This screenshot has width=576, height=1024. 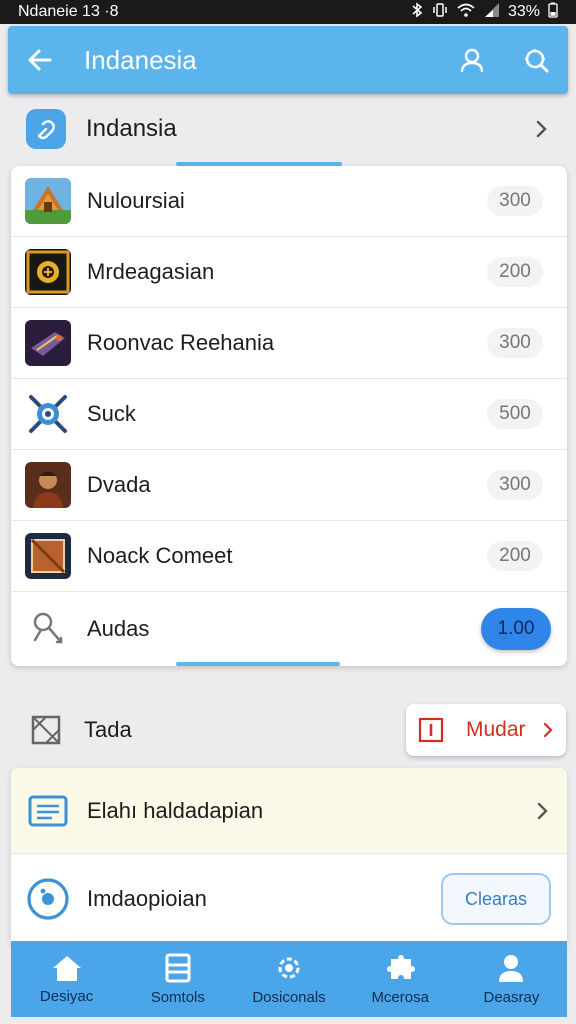 I want to click on bluetooth-icon, so click(x=417, y=12).